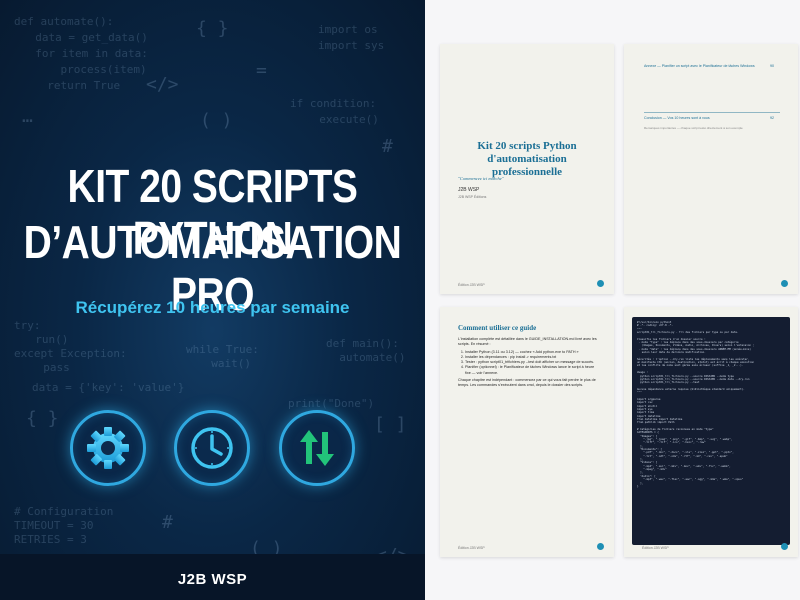 This screenshot has height=600, width=800. Describe the element at coordinates (64, 21) in the screenshot. I see `code-line: def automate():` at that location.